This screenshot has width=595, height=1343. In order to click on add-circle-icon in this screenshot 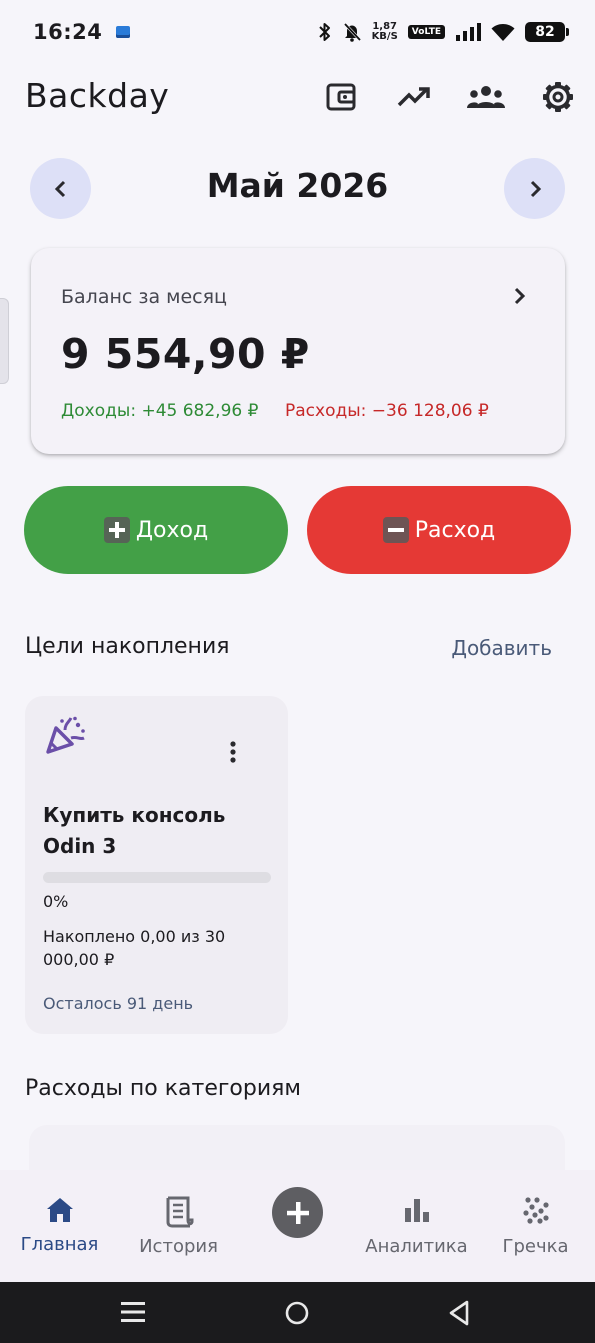, I will do `click(297, 1212)`.